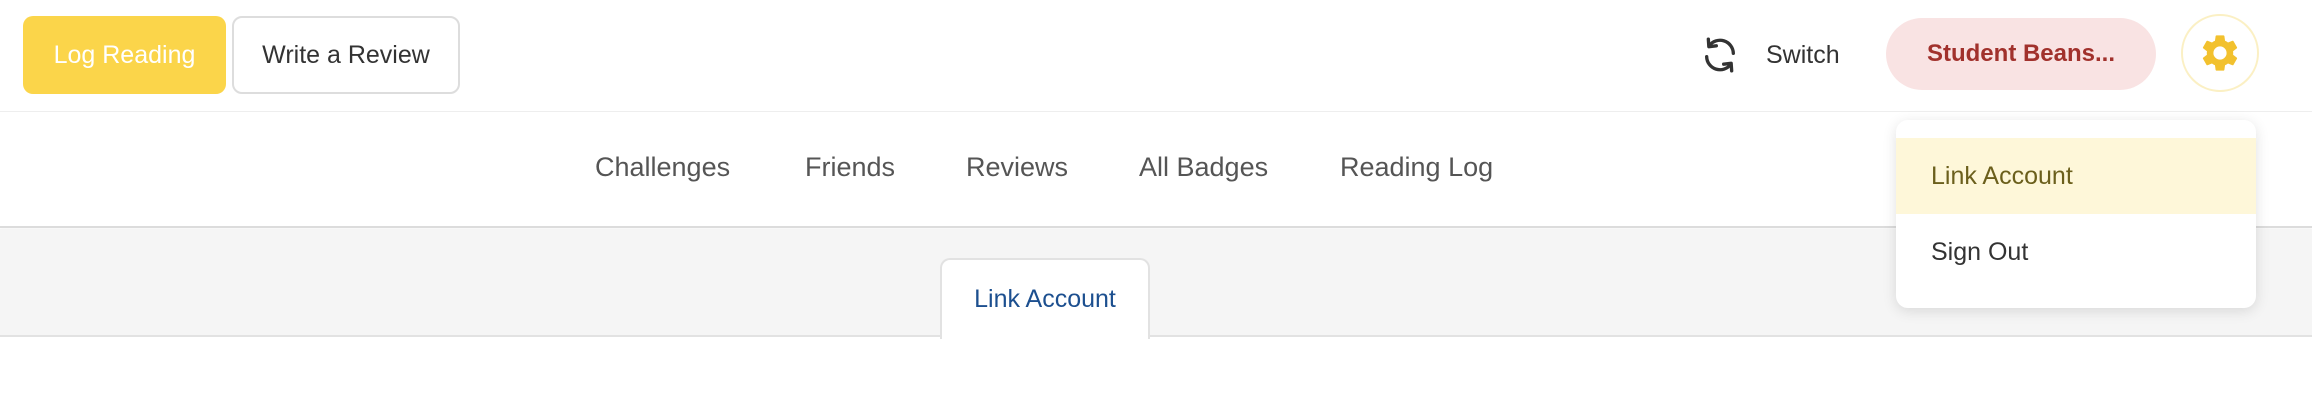 Image resolution: width=2312 pixels, height=406 pixels. Describe the element at coordinates (124, 55) in the screenshot. I see `log-reading-button: Log Reading` at that location.